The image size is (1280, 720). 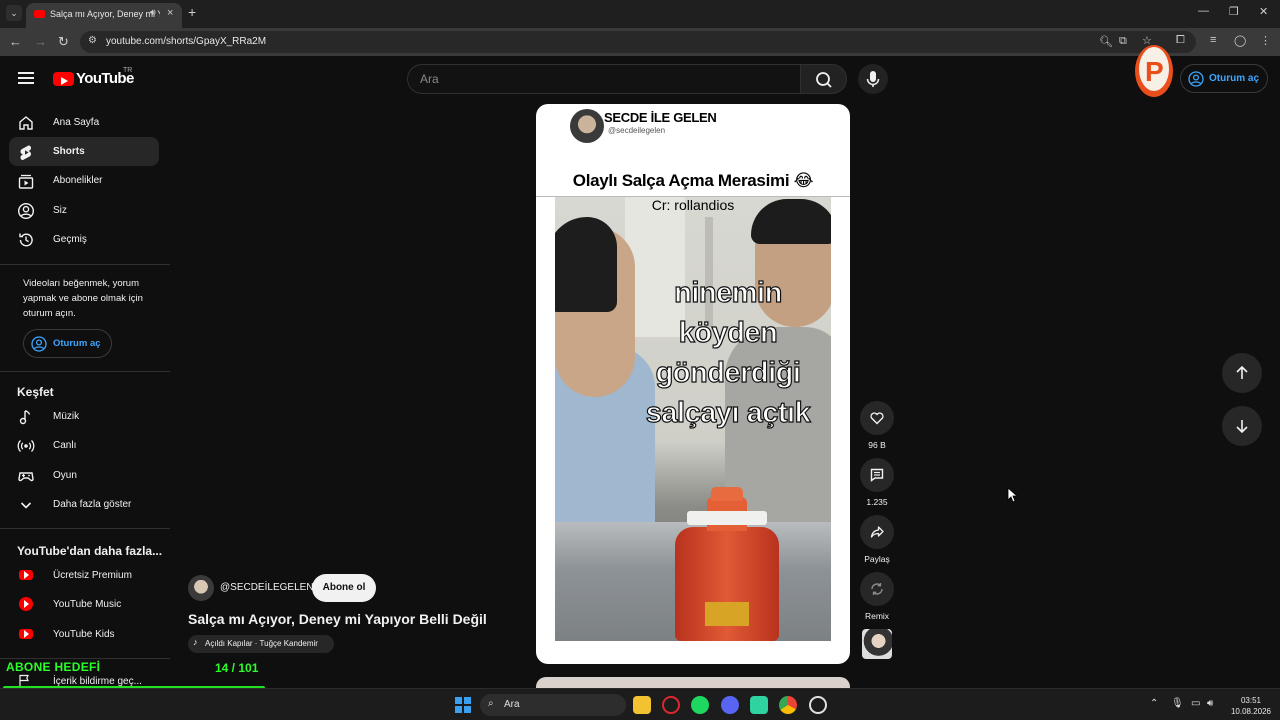 I want to click on sidebar-item-youtube-music: YouTube Music, so click(x=84, y=604).